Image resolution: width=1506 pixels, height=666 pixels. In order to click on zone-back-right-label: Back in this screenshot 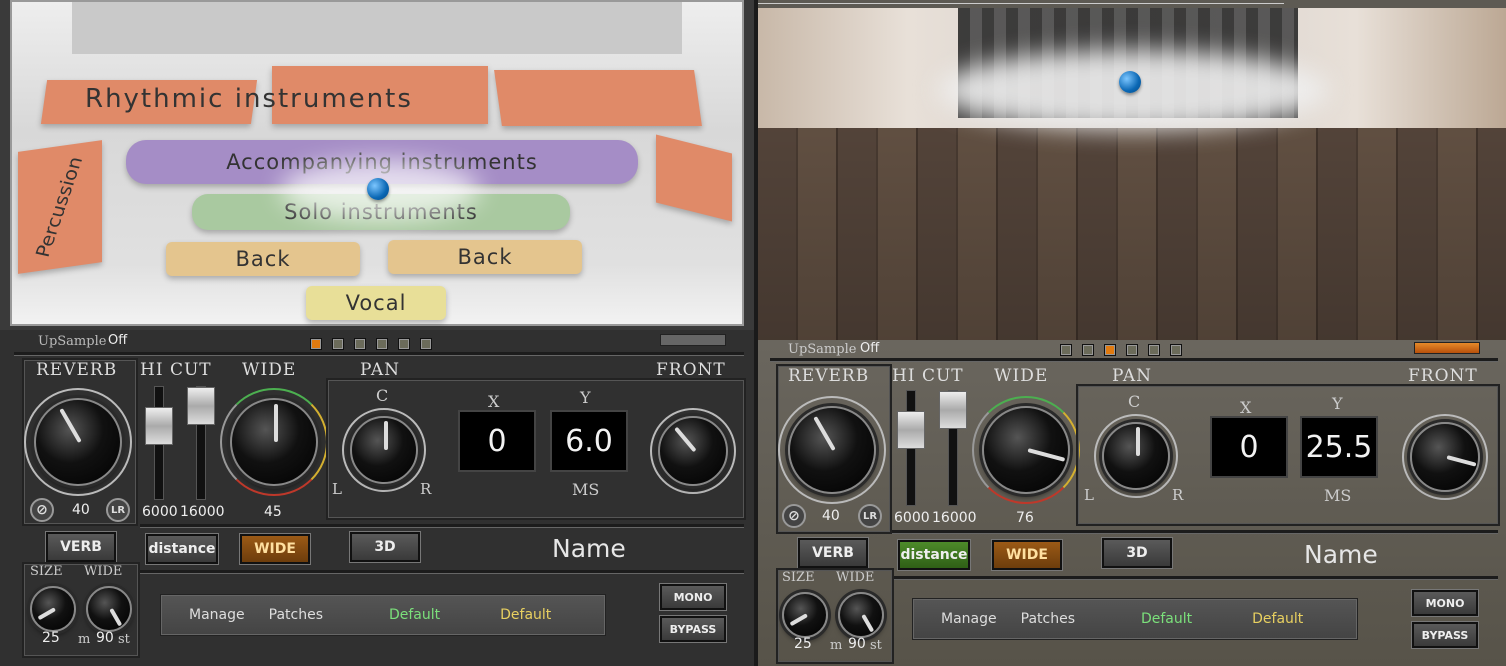, I will do `click(485, 257)`.